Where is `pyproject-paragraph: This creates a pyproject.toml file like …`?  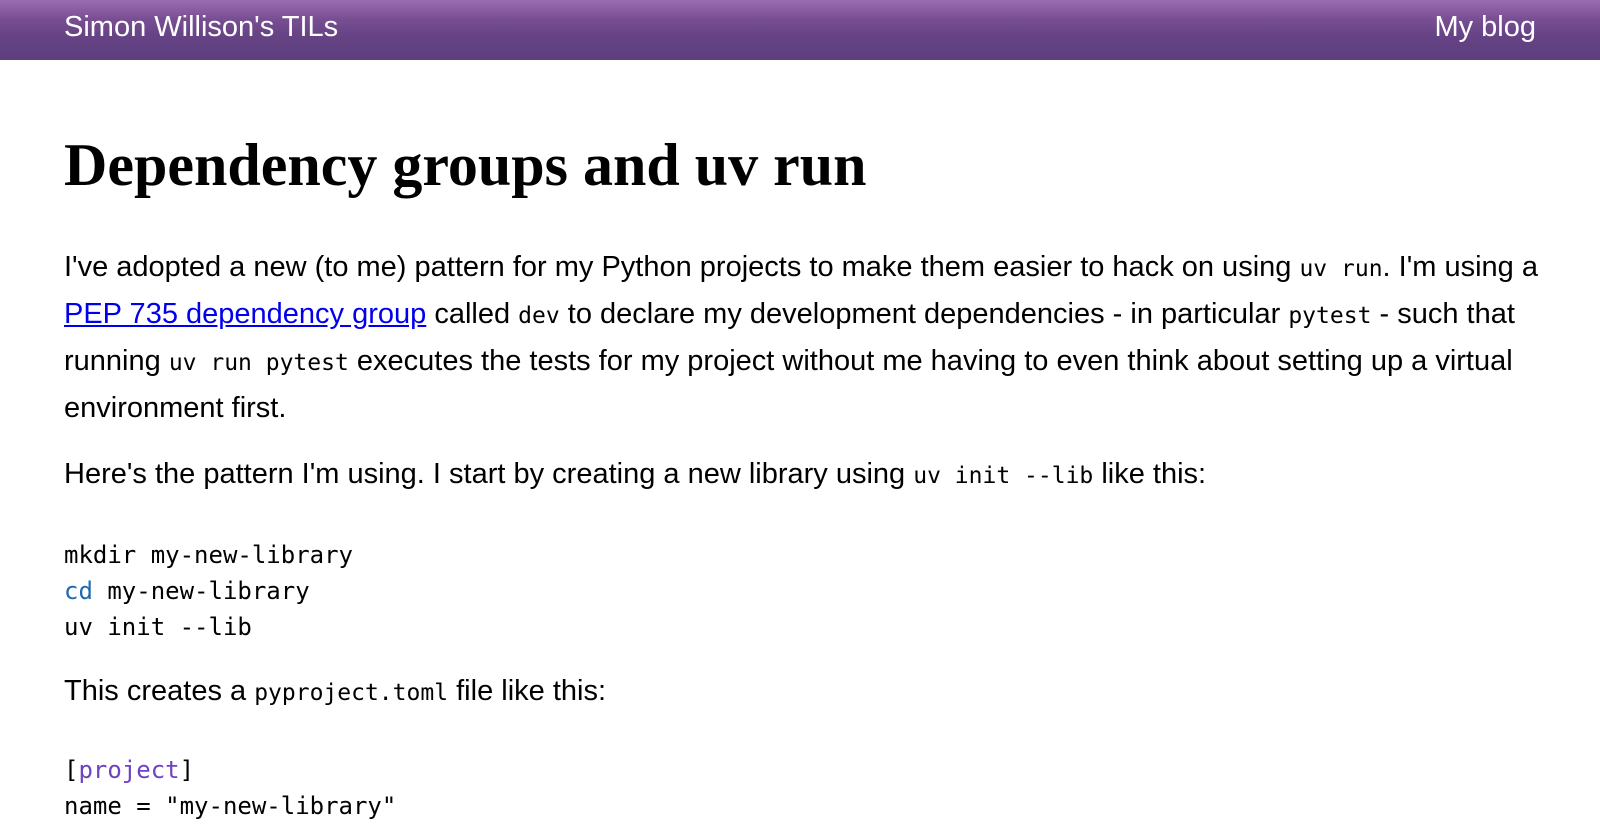 pyproject-paragraph: This creates a pyproject.toml file like … is located at coordinates (804, 692).